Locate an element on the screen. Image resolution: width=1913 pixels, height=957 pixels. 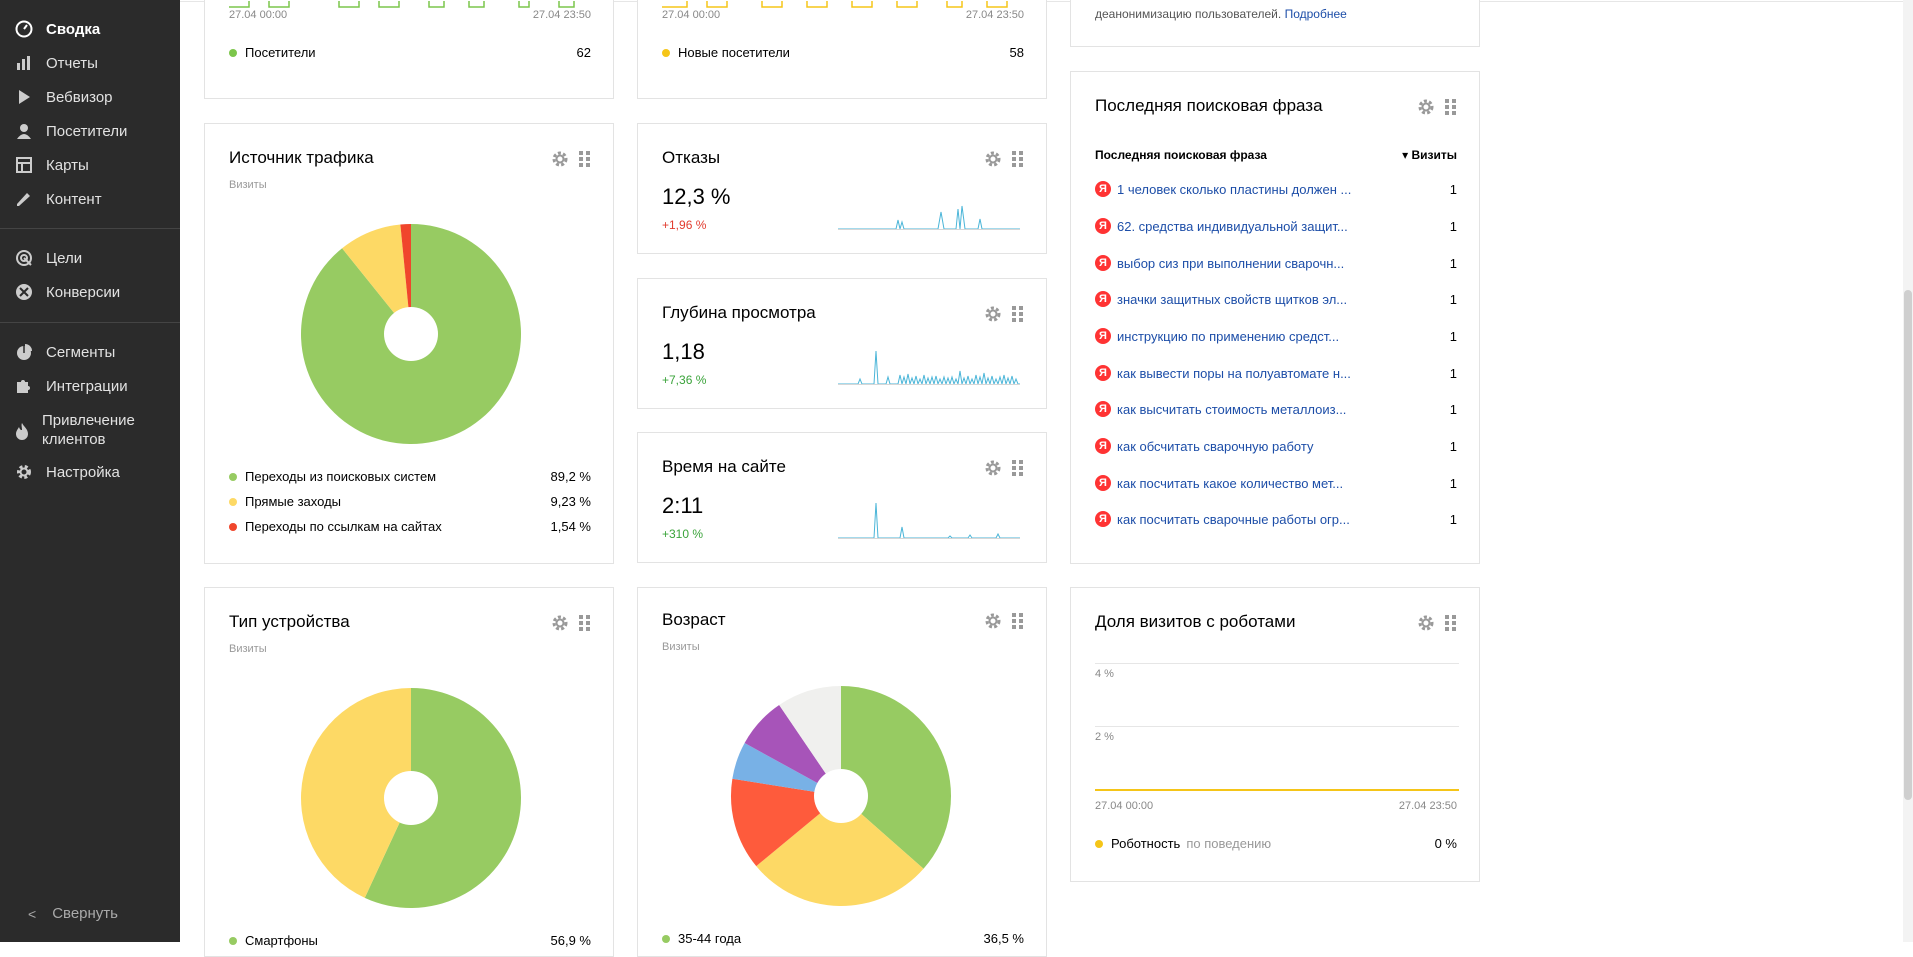
scrollbar-track is located at coordinates (1908, 471).